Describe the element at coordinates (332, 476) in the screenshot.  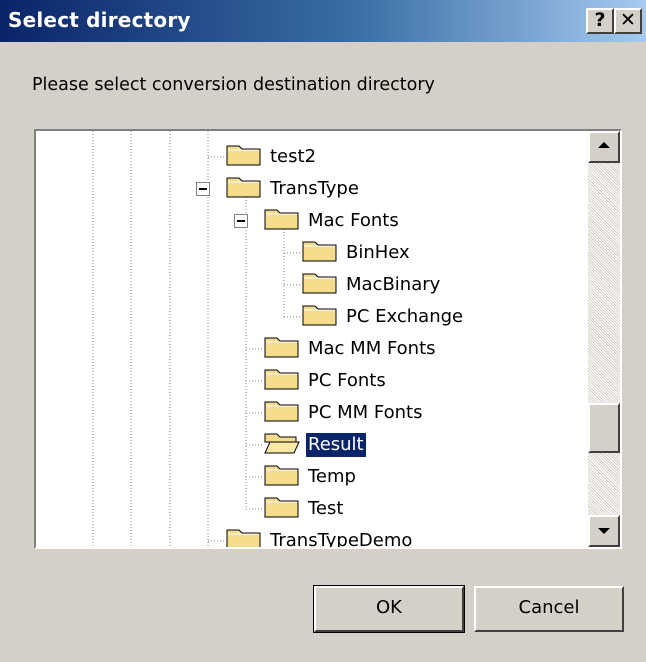
I see `tree-item-label: Temp` at that location.